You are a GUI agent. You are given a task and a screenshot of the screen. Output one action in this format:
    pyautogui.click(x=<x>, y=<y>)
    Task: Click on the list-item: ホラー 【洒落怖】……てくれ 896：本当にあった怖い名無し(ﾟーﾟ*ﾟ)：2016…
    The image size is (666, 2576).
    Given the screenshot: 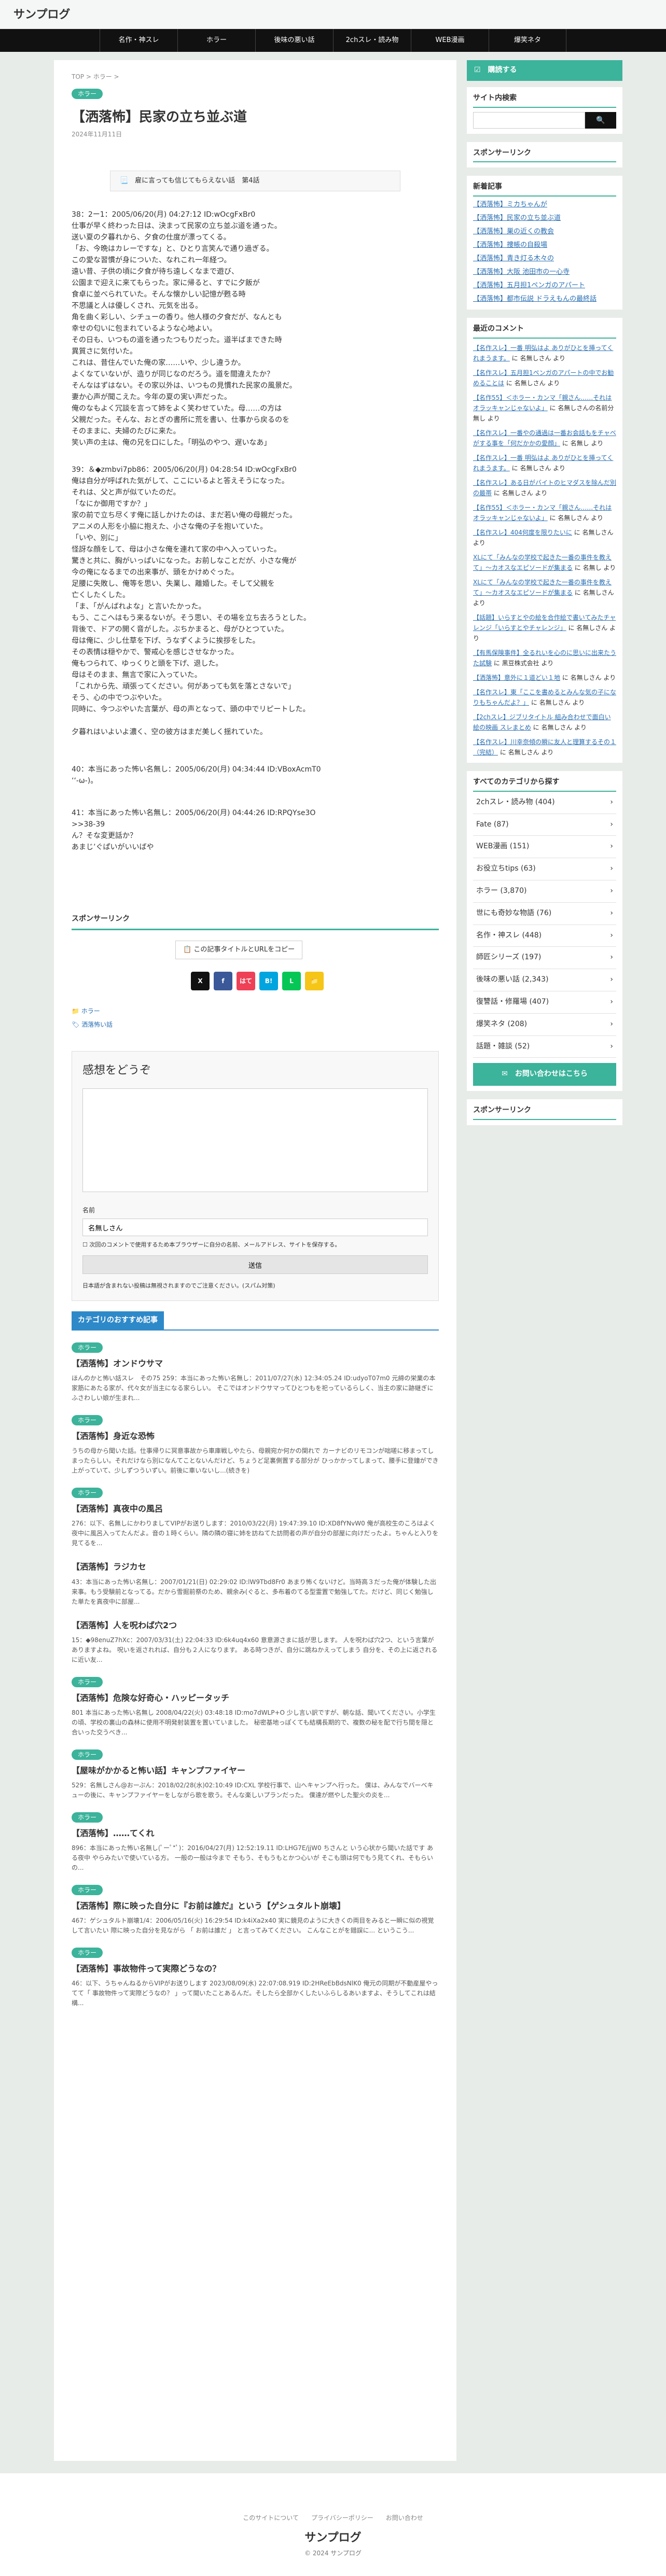 What is the action you would take?
    pyautogui.click(x=255, y=1842)
    